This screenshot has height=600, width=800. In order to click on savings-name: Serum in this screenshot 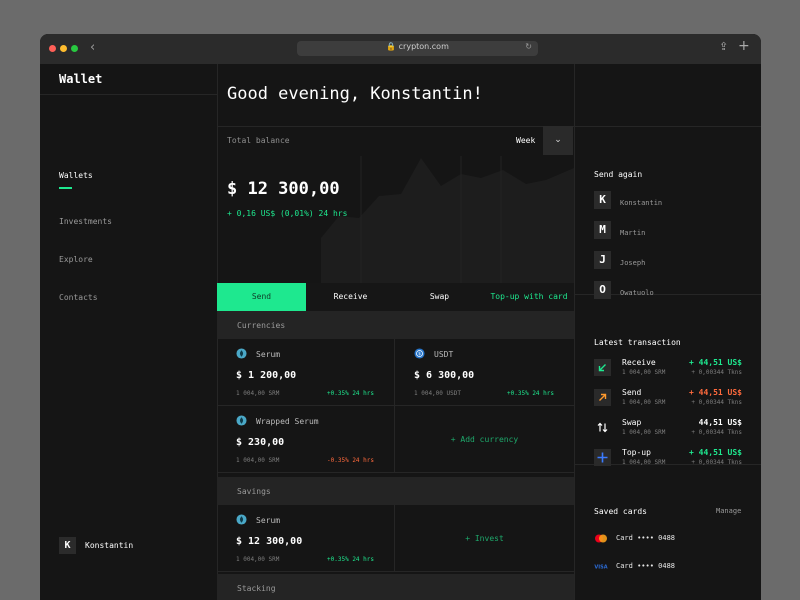, I will do `click(268, 520)`.